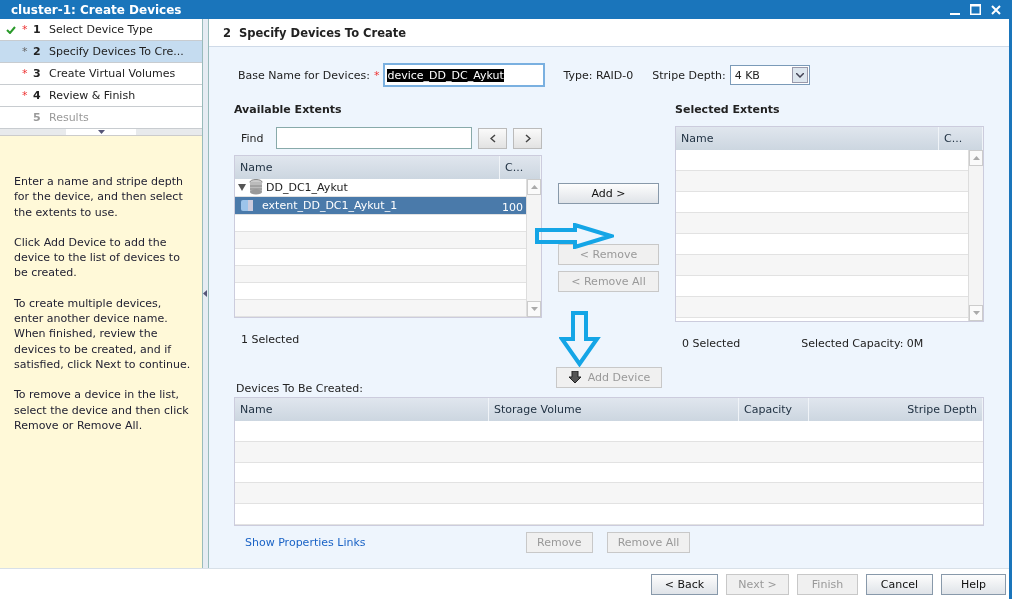 This screenshot has width=1012, height=599. What do you see at coordinates (728, 110) in the screenshot?
I see `section-title: Selected Extents` at bounding box center [728, 110].